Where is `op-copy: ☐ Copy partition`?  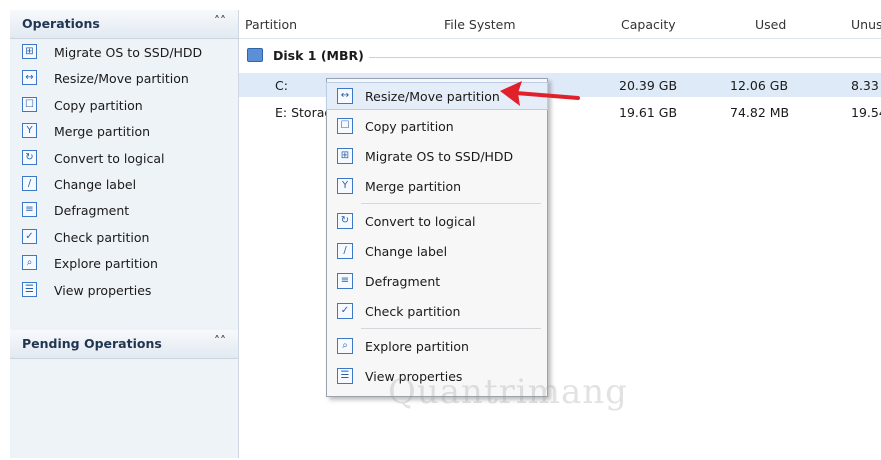 op-copy: ☐ Copy partition is located at coordinates (124, 106).